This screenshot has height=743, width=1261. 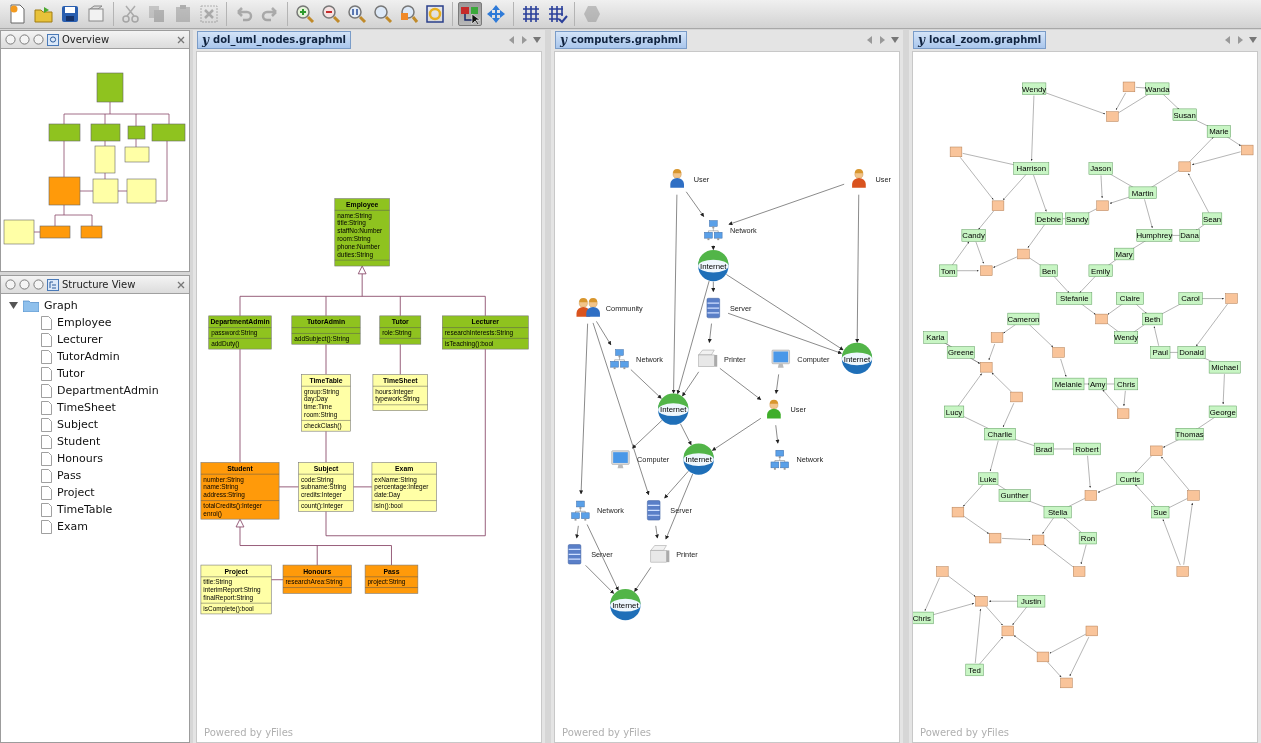 What do you see at coordinates (1074, 298) in the screenshot?
I see `person-node: Stefanie` at bounding box center [1074, 298].